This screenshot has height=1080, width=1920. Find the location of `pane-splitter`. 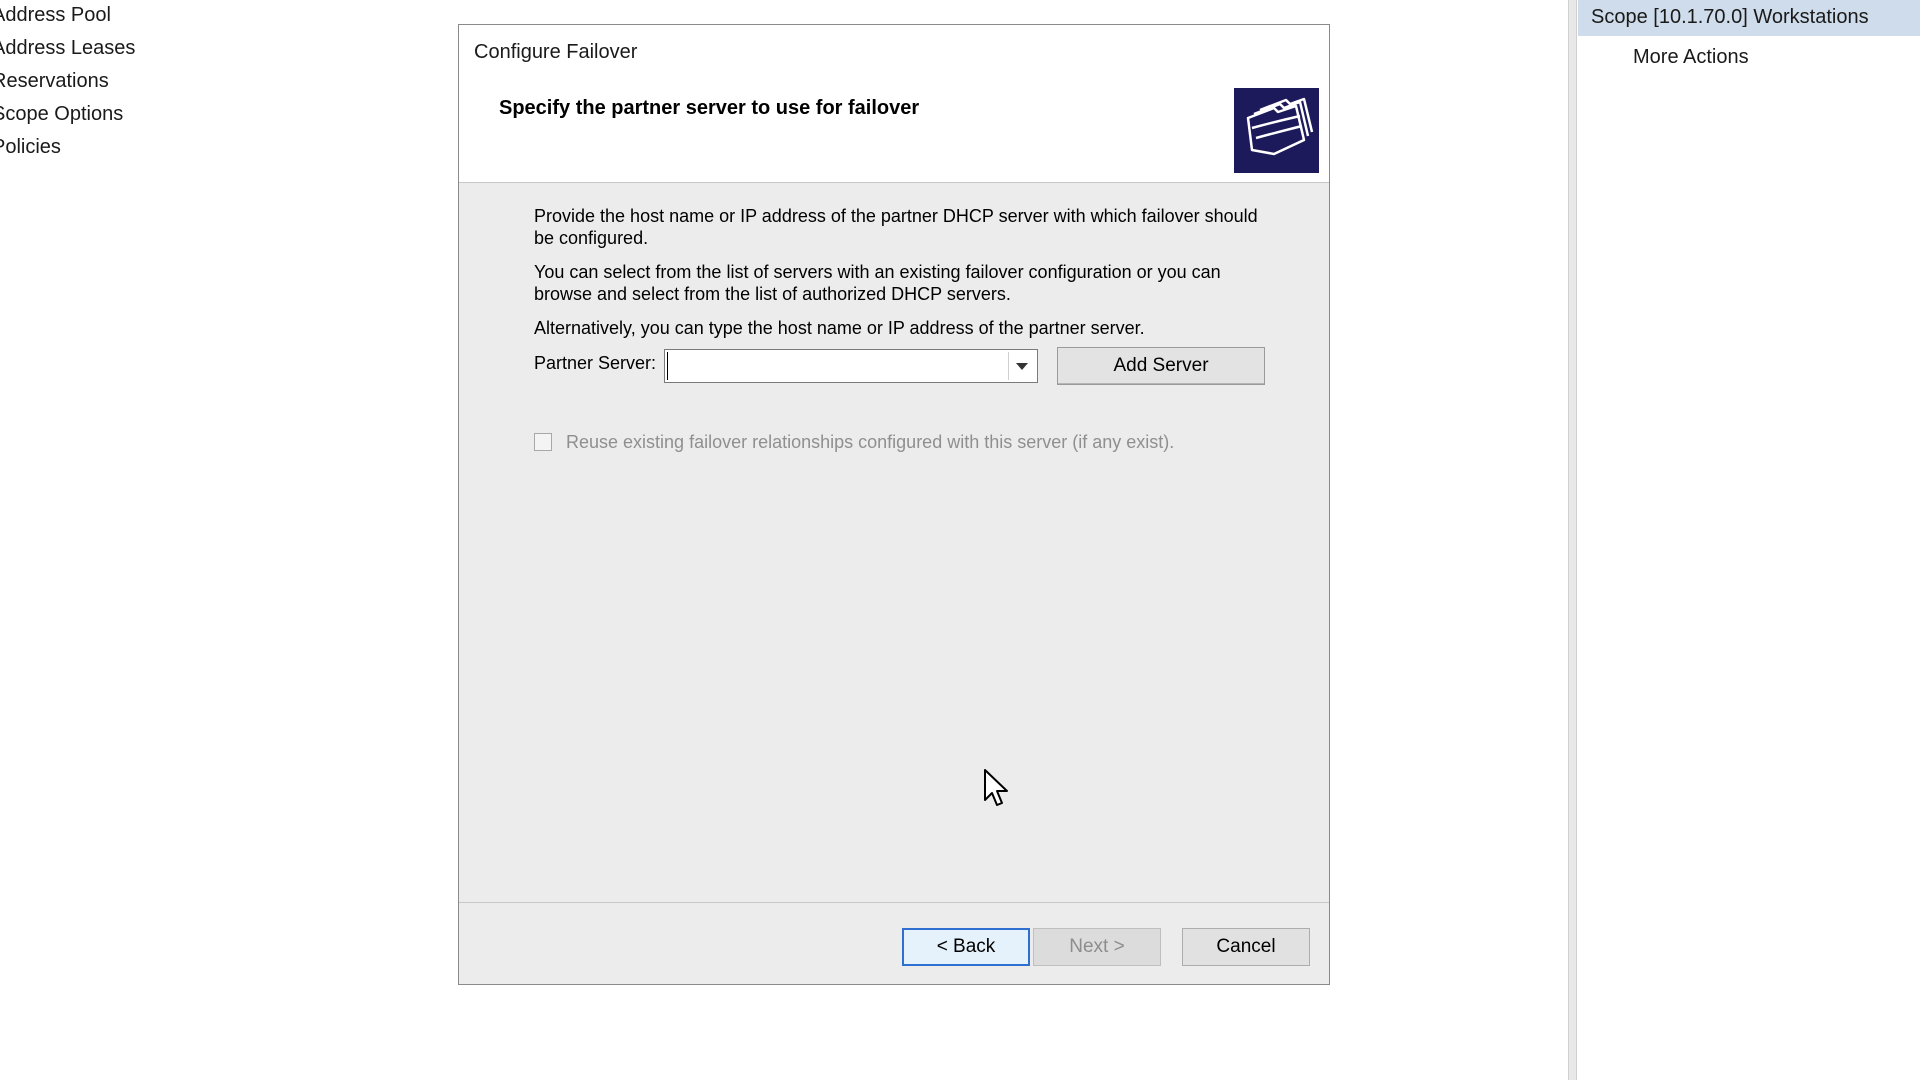

pane-splitter is located at coordinates (1572, 540).